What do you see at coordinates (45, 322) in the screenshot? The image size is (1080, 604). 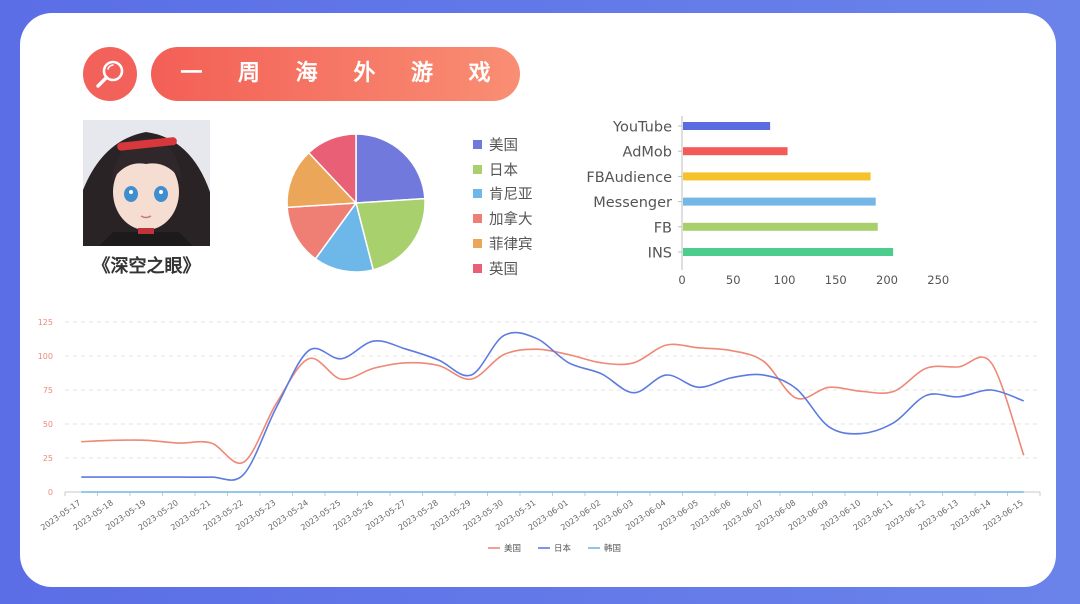 I see `line-y-tick-label: 125` at bounding box center [45, 322].